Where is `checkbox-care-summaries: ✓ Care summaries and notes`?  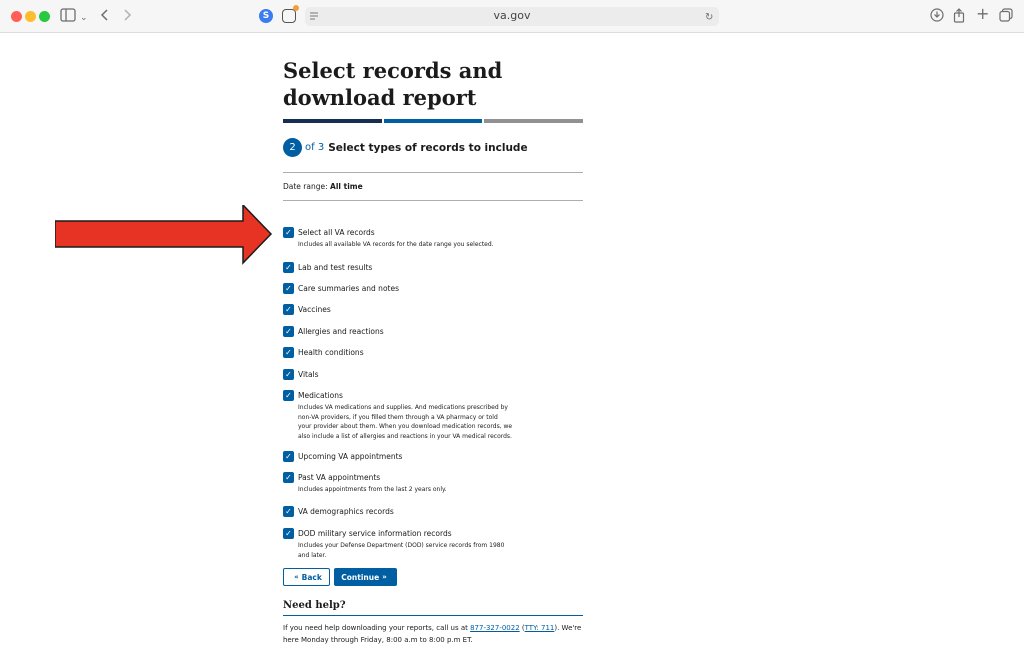 checkbox-care-summaries: ✓ Care summaries and notes is located at coordinates (341, 288).